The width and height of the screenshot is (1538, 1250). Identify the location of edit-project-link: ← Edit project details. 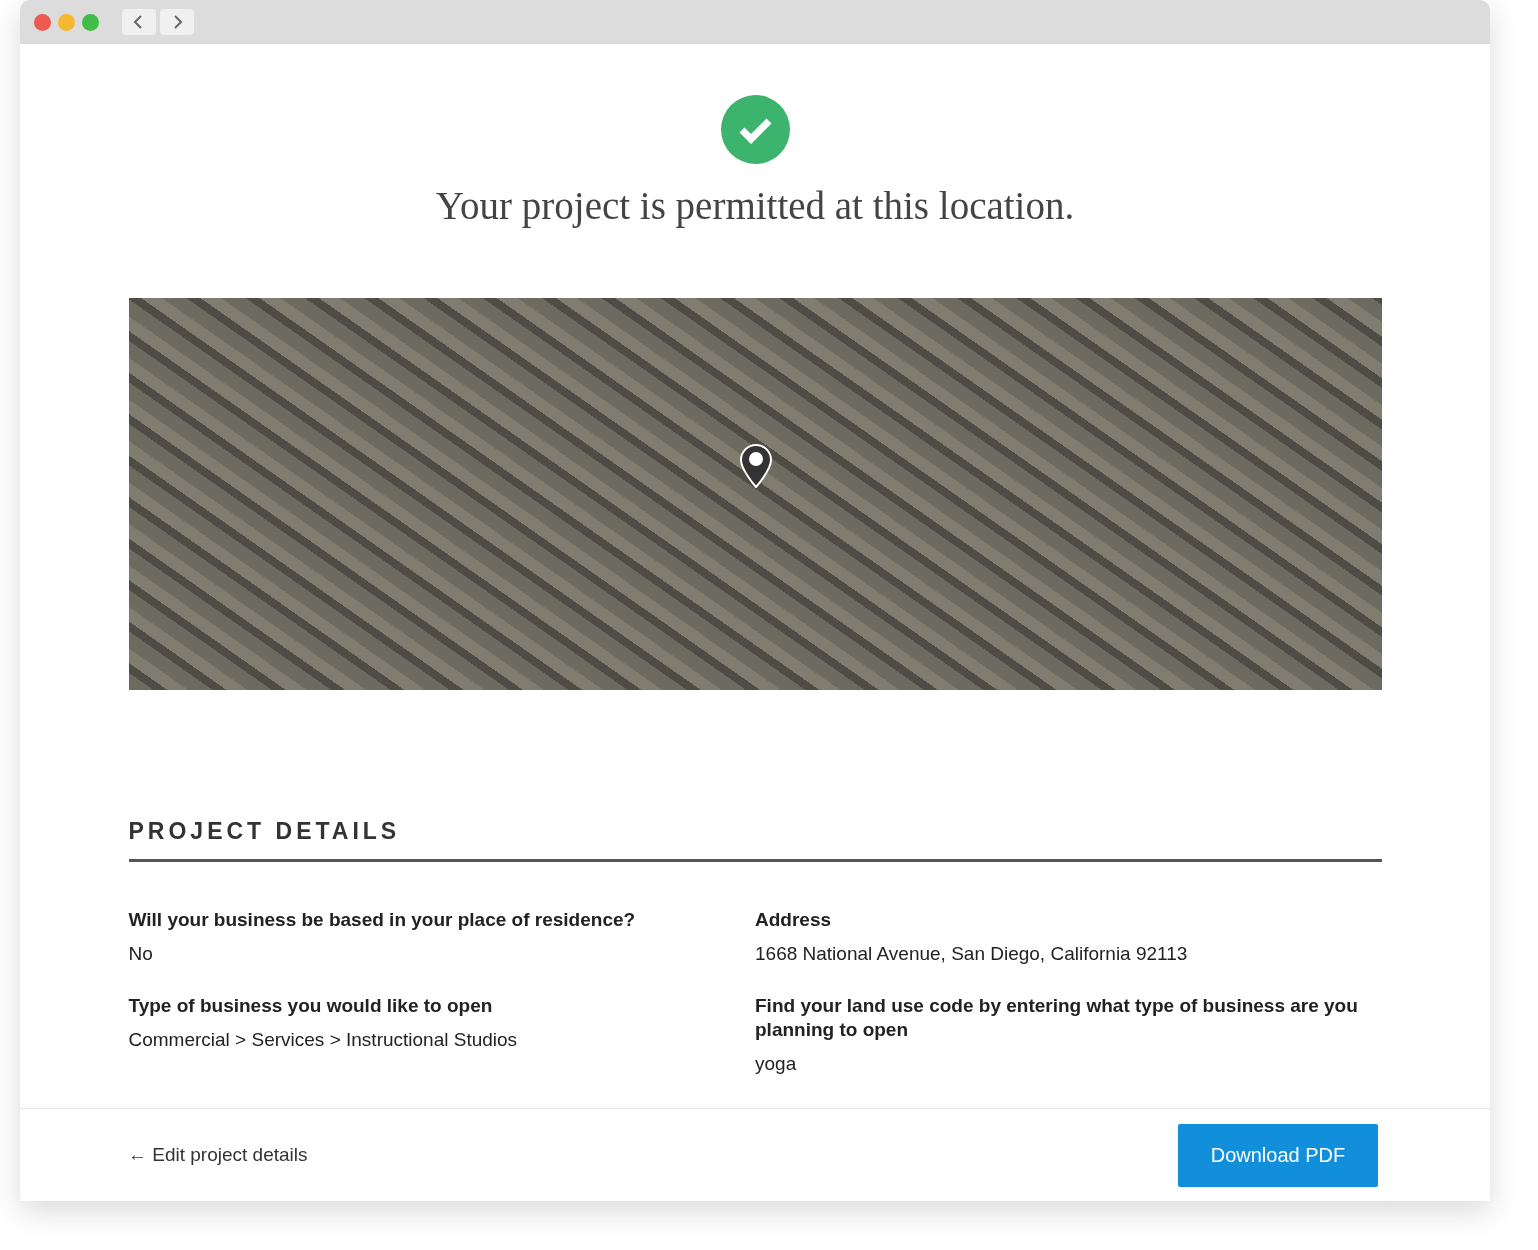
(218, 1155).